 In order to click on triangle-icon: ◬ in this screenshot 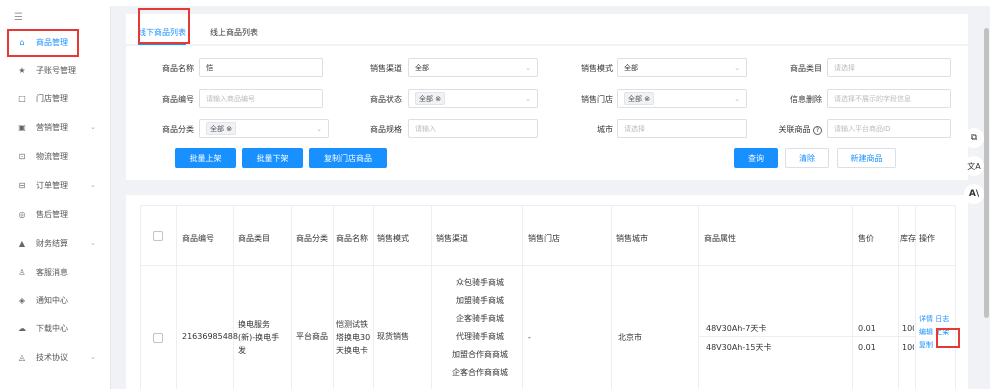, I will do `click(22, 357)`.